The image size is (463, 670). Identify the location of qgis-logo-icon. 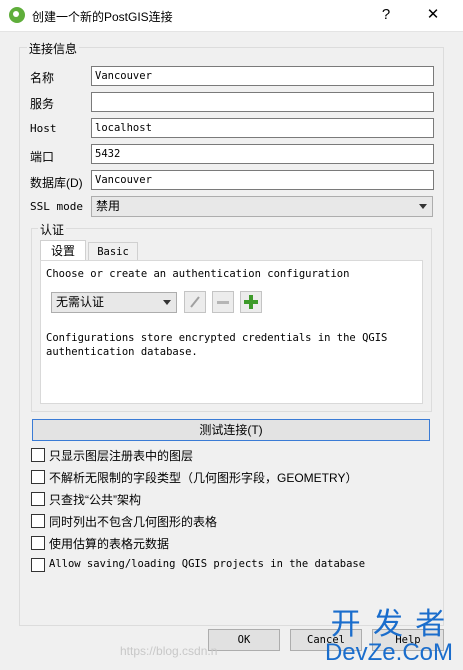
(17, 15).